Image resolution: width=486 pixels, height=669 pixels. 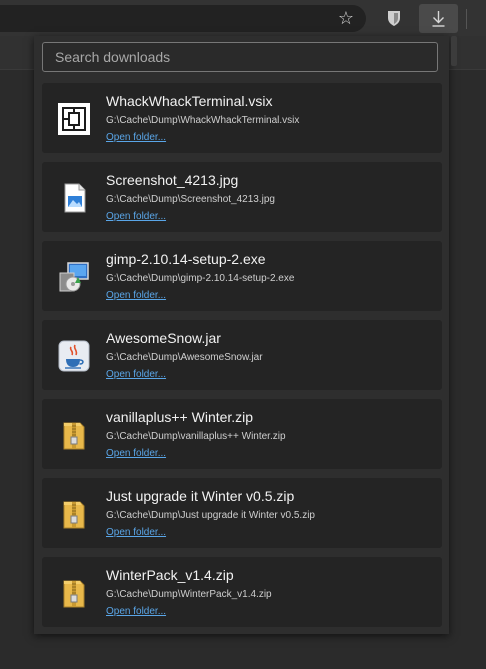 What do you see at coordinates (186, 259) in the screenshot?
I see `download-filename: gimp-2.10.14-setup-2.exe` at bounding box center [186, 259].